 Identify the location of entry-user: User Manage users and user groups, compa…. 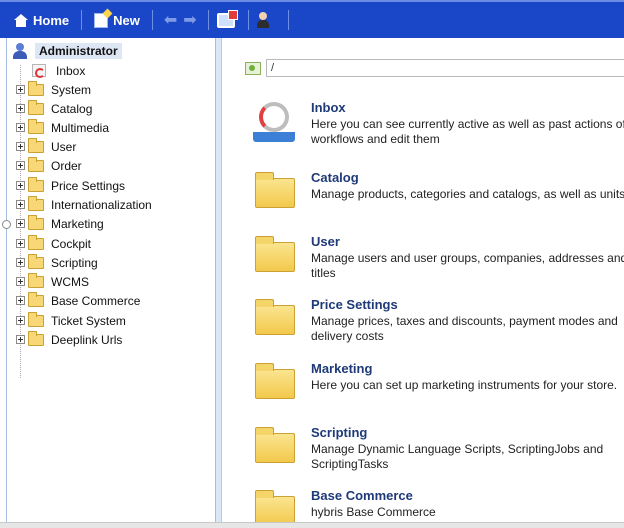
(438, 257).